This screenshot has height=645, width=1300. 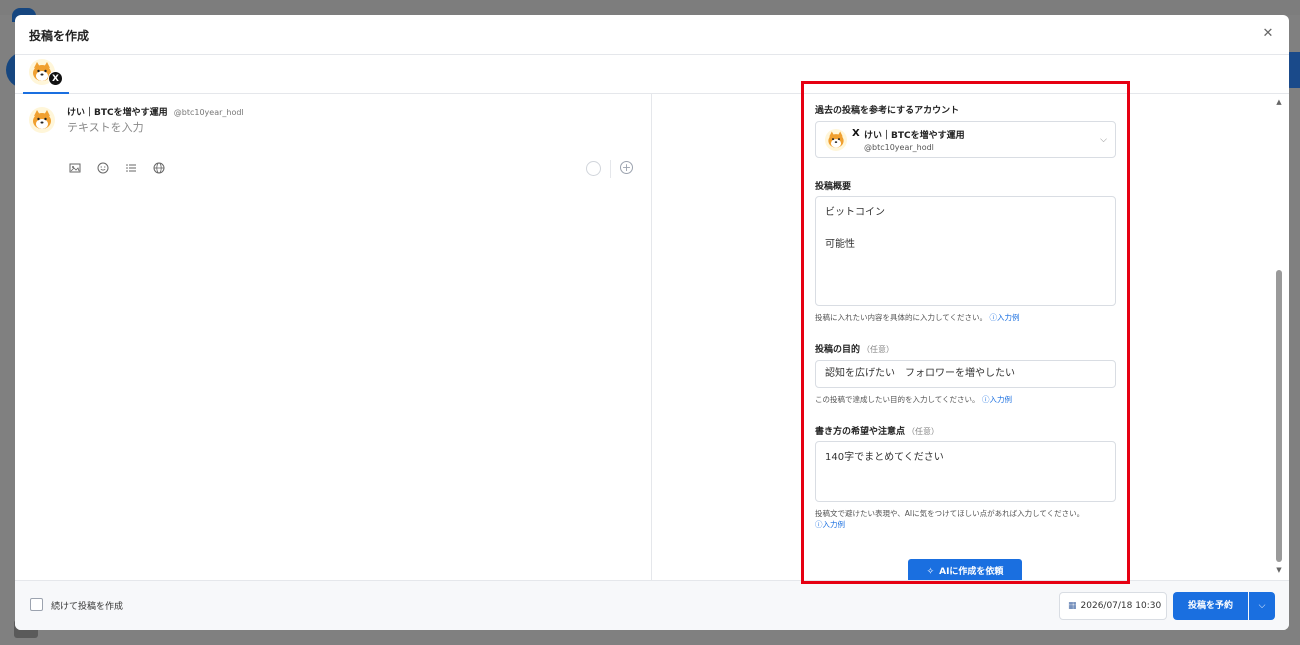 I want to click on account-handle: @btc10year_hodl, so click(x=208, y=112).